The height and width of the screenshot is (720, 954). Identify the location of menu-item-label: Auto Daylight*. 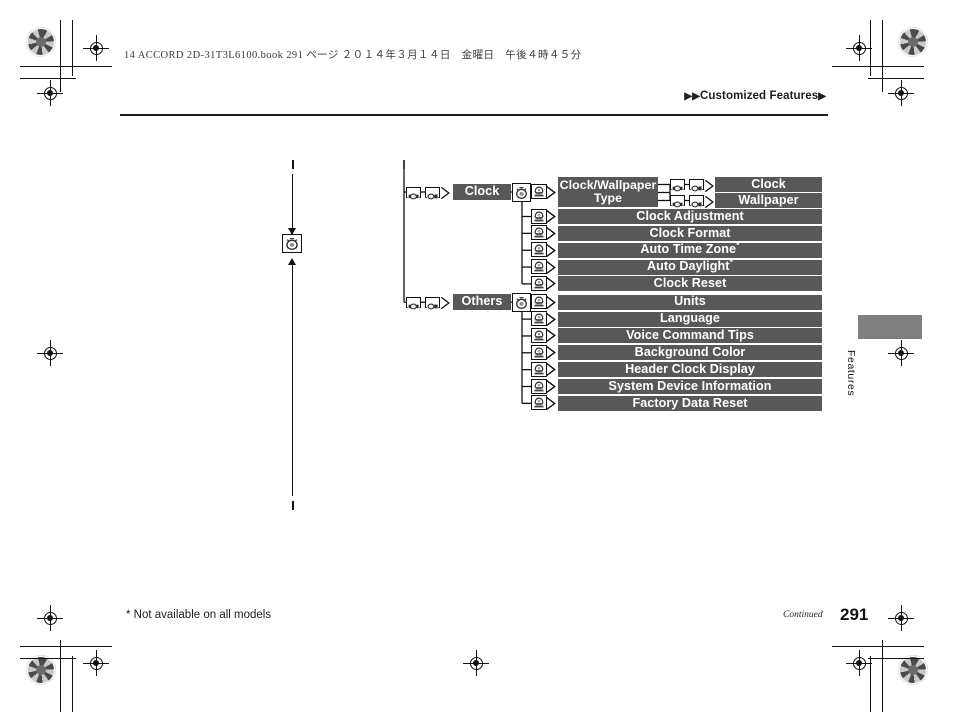
(690, 265).